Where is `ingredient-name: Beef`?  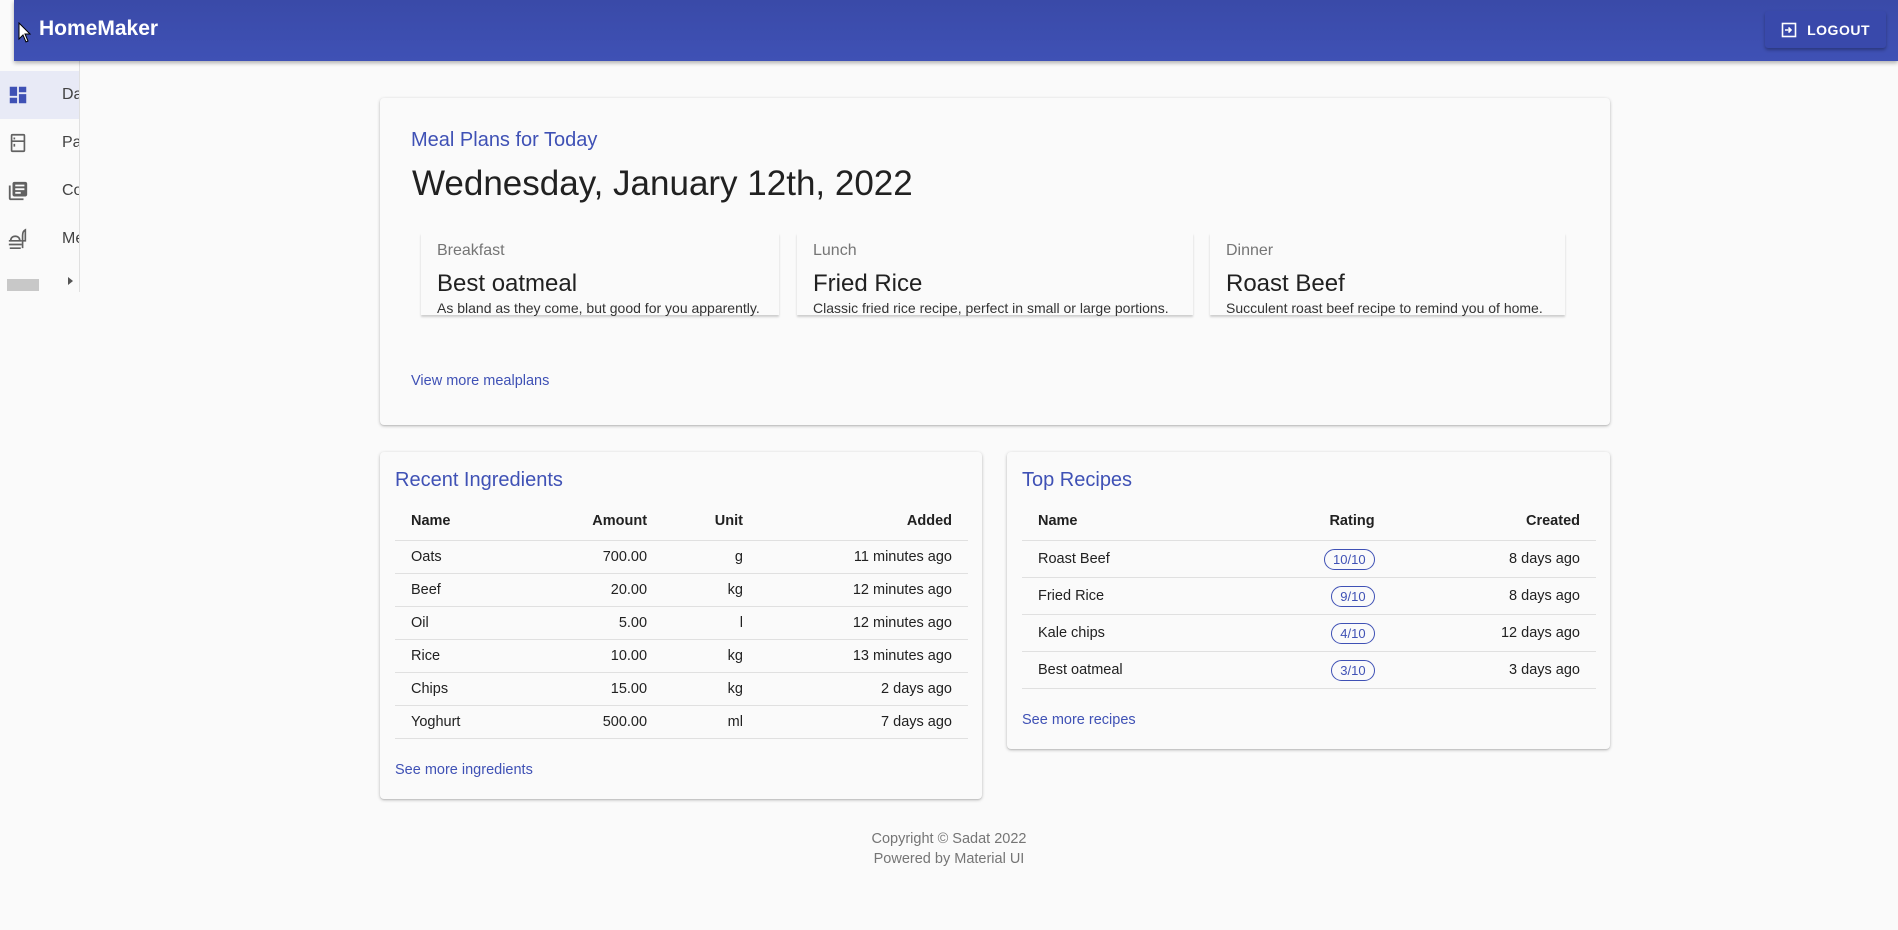 ingredient-name: Beef is located at coordinates (460, 590).